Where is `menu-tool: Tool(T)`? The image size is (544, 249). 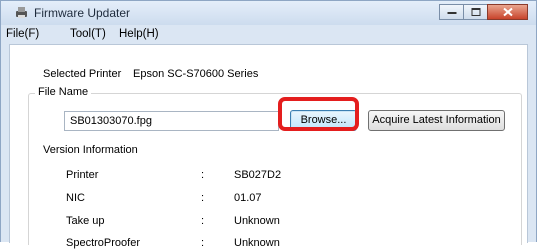 menu-tool: Tool(T) is located at coordinates (88, 34).